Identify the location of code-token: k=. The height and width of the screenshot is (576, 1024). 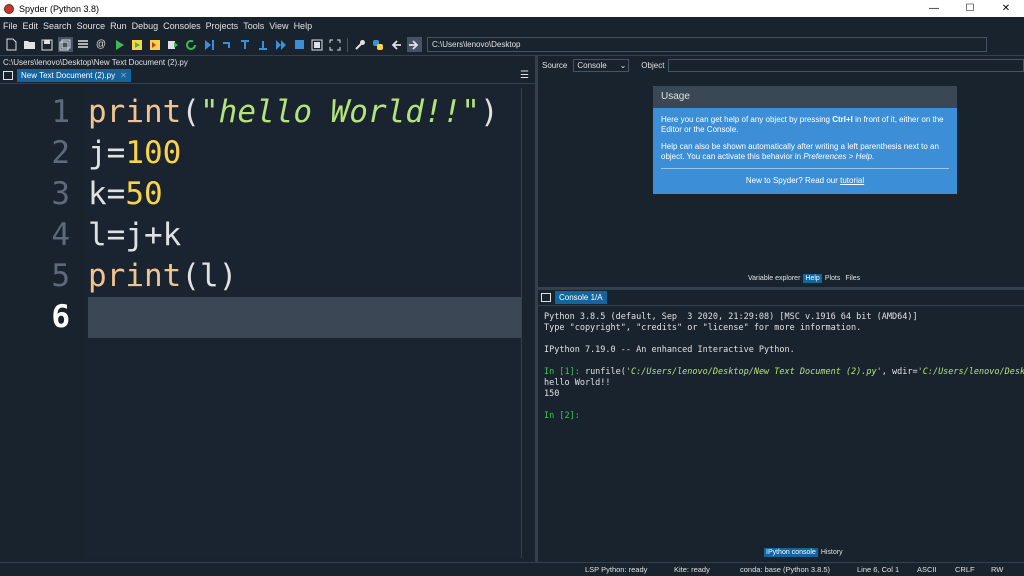
(107, 194).